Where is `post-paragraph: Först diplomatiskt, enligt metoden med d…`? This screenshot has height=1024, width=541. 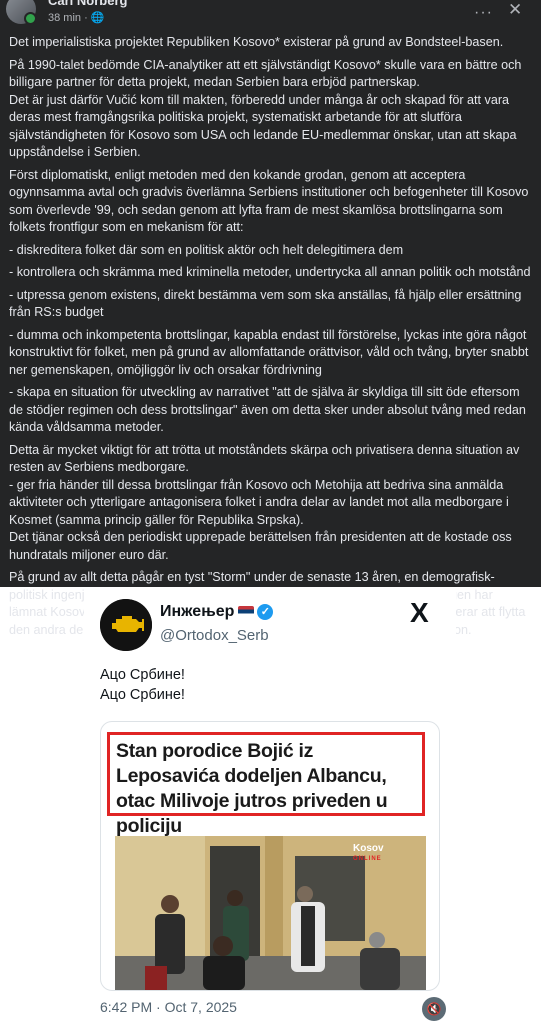 post-paragraph: Först diplomatiskt, enligt metoden med d… is located at coordinates (269, 201).